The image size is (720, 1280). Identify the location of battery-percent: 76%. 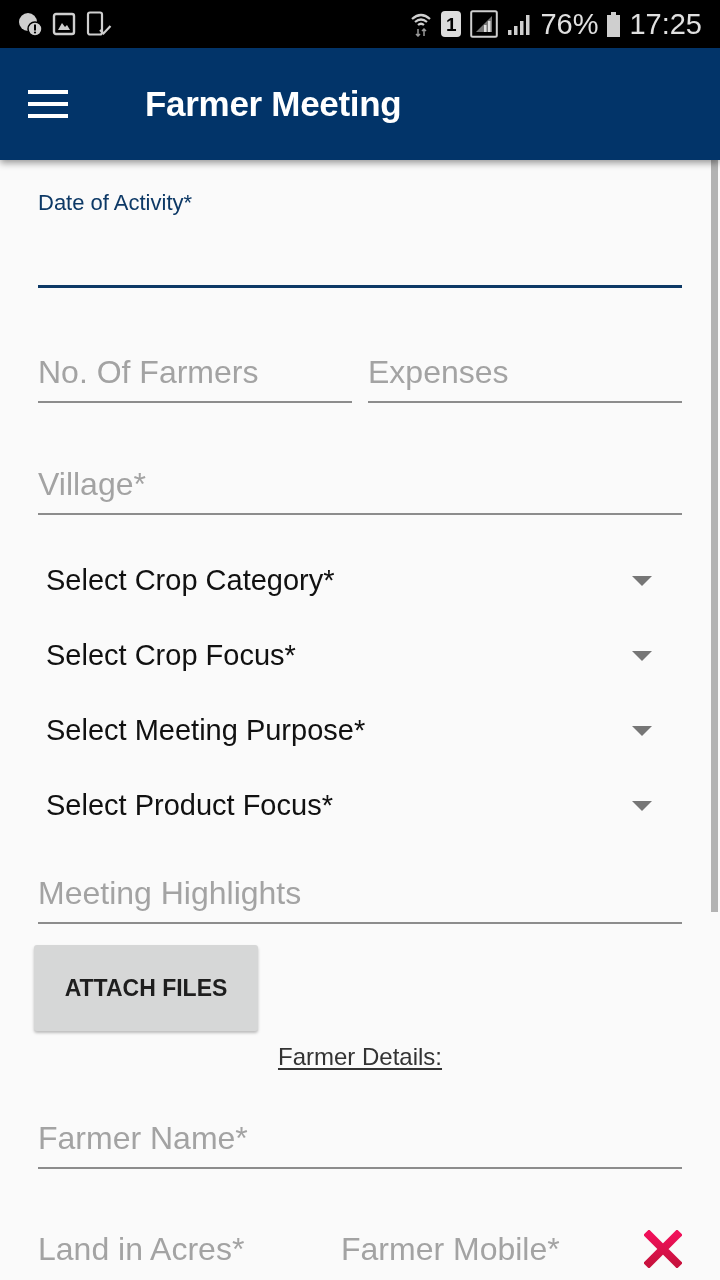
(569, 24).